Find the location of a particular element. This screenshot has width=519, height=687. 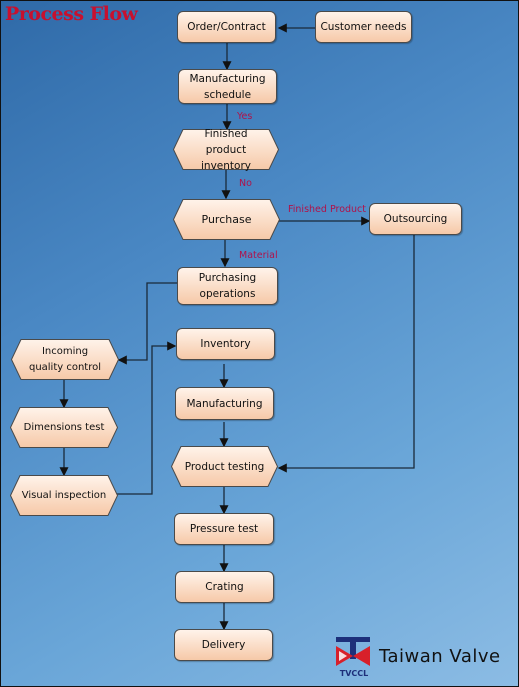

node-visual-inspection: Visual inspection is located at coordinates (64, 495).